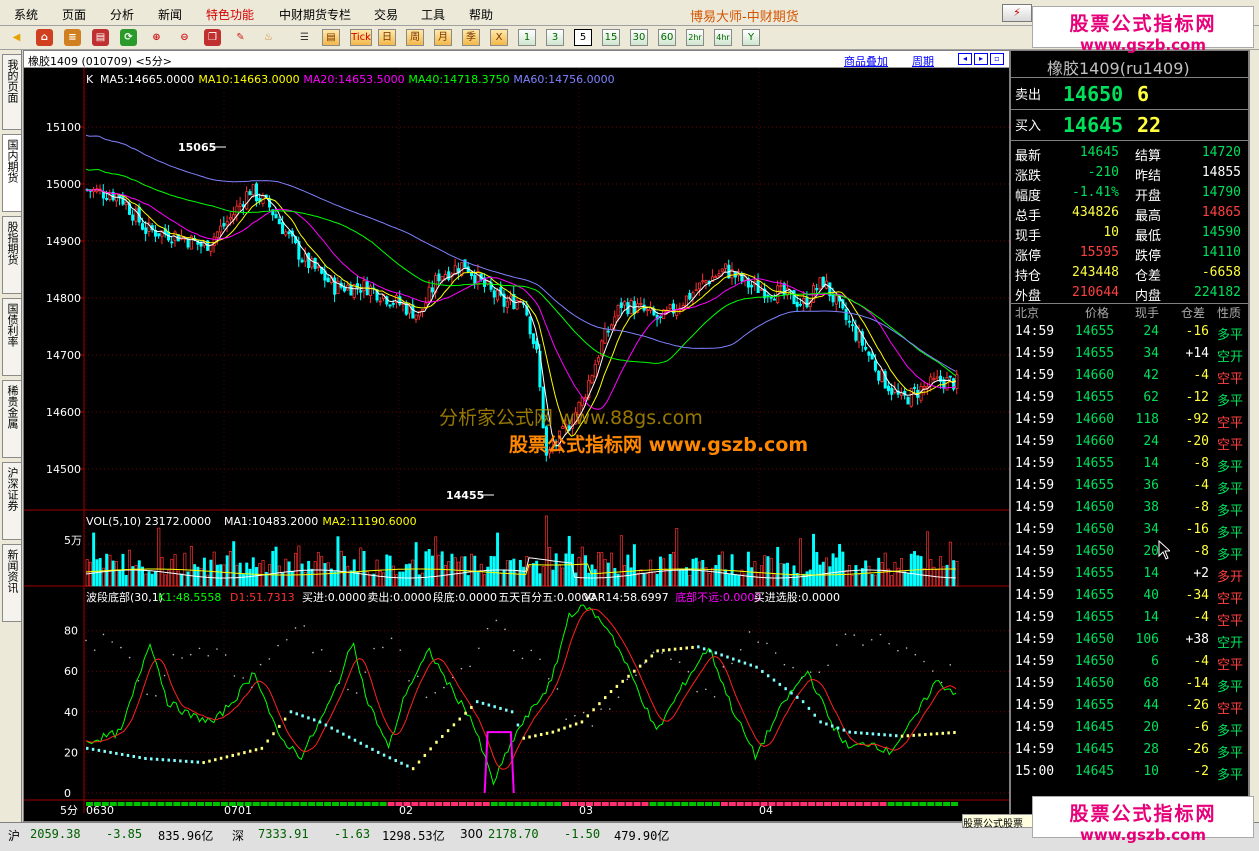  Describe the element at coordinates (639, 37) in the screenshot. I see `period-30min: 30` at that location.